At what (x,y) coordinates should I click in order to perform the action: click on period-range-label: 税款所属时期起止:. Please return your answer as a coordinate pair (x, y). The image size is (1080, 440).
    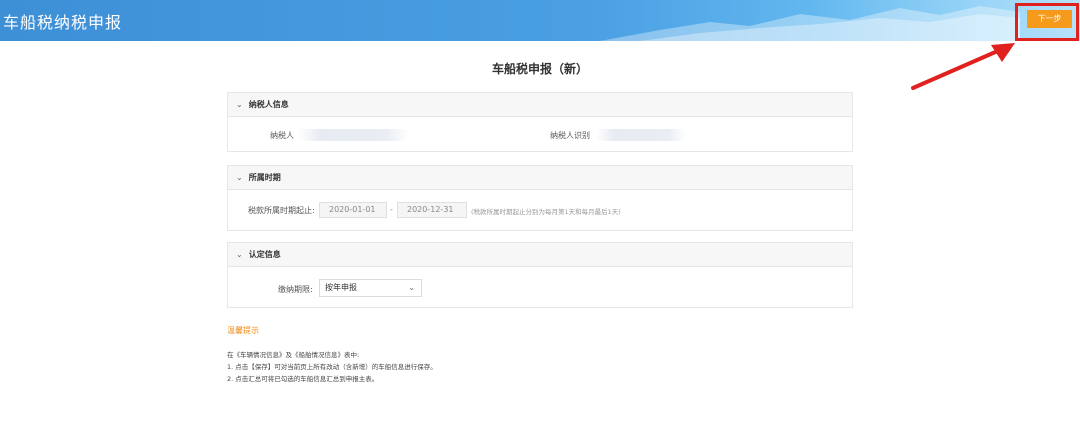
    Looking at the image, I should click on (281, 210).